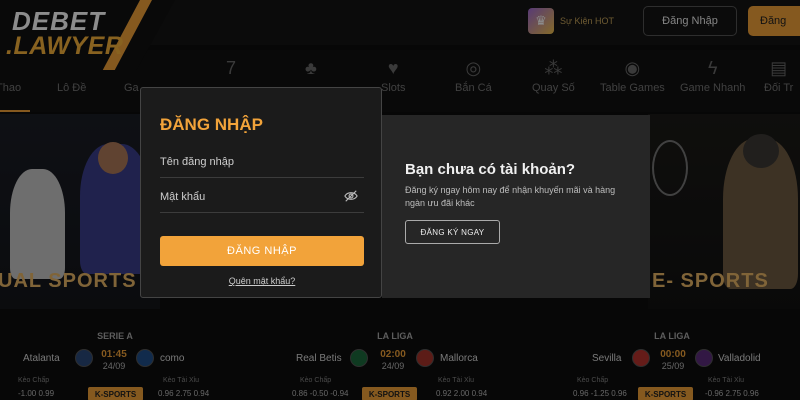  Describe the element at coordinates (262, 198) in the screenshot. I see `password-field: Mật khẩu` at that location.